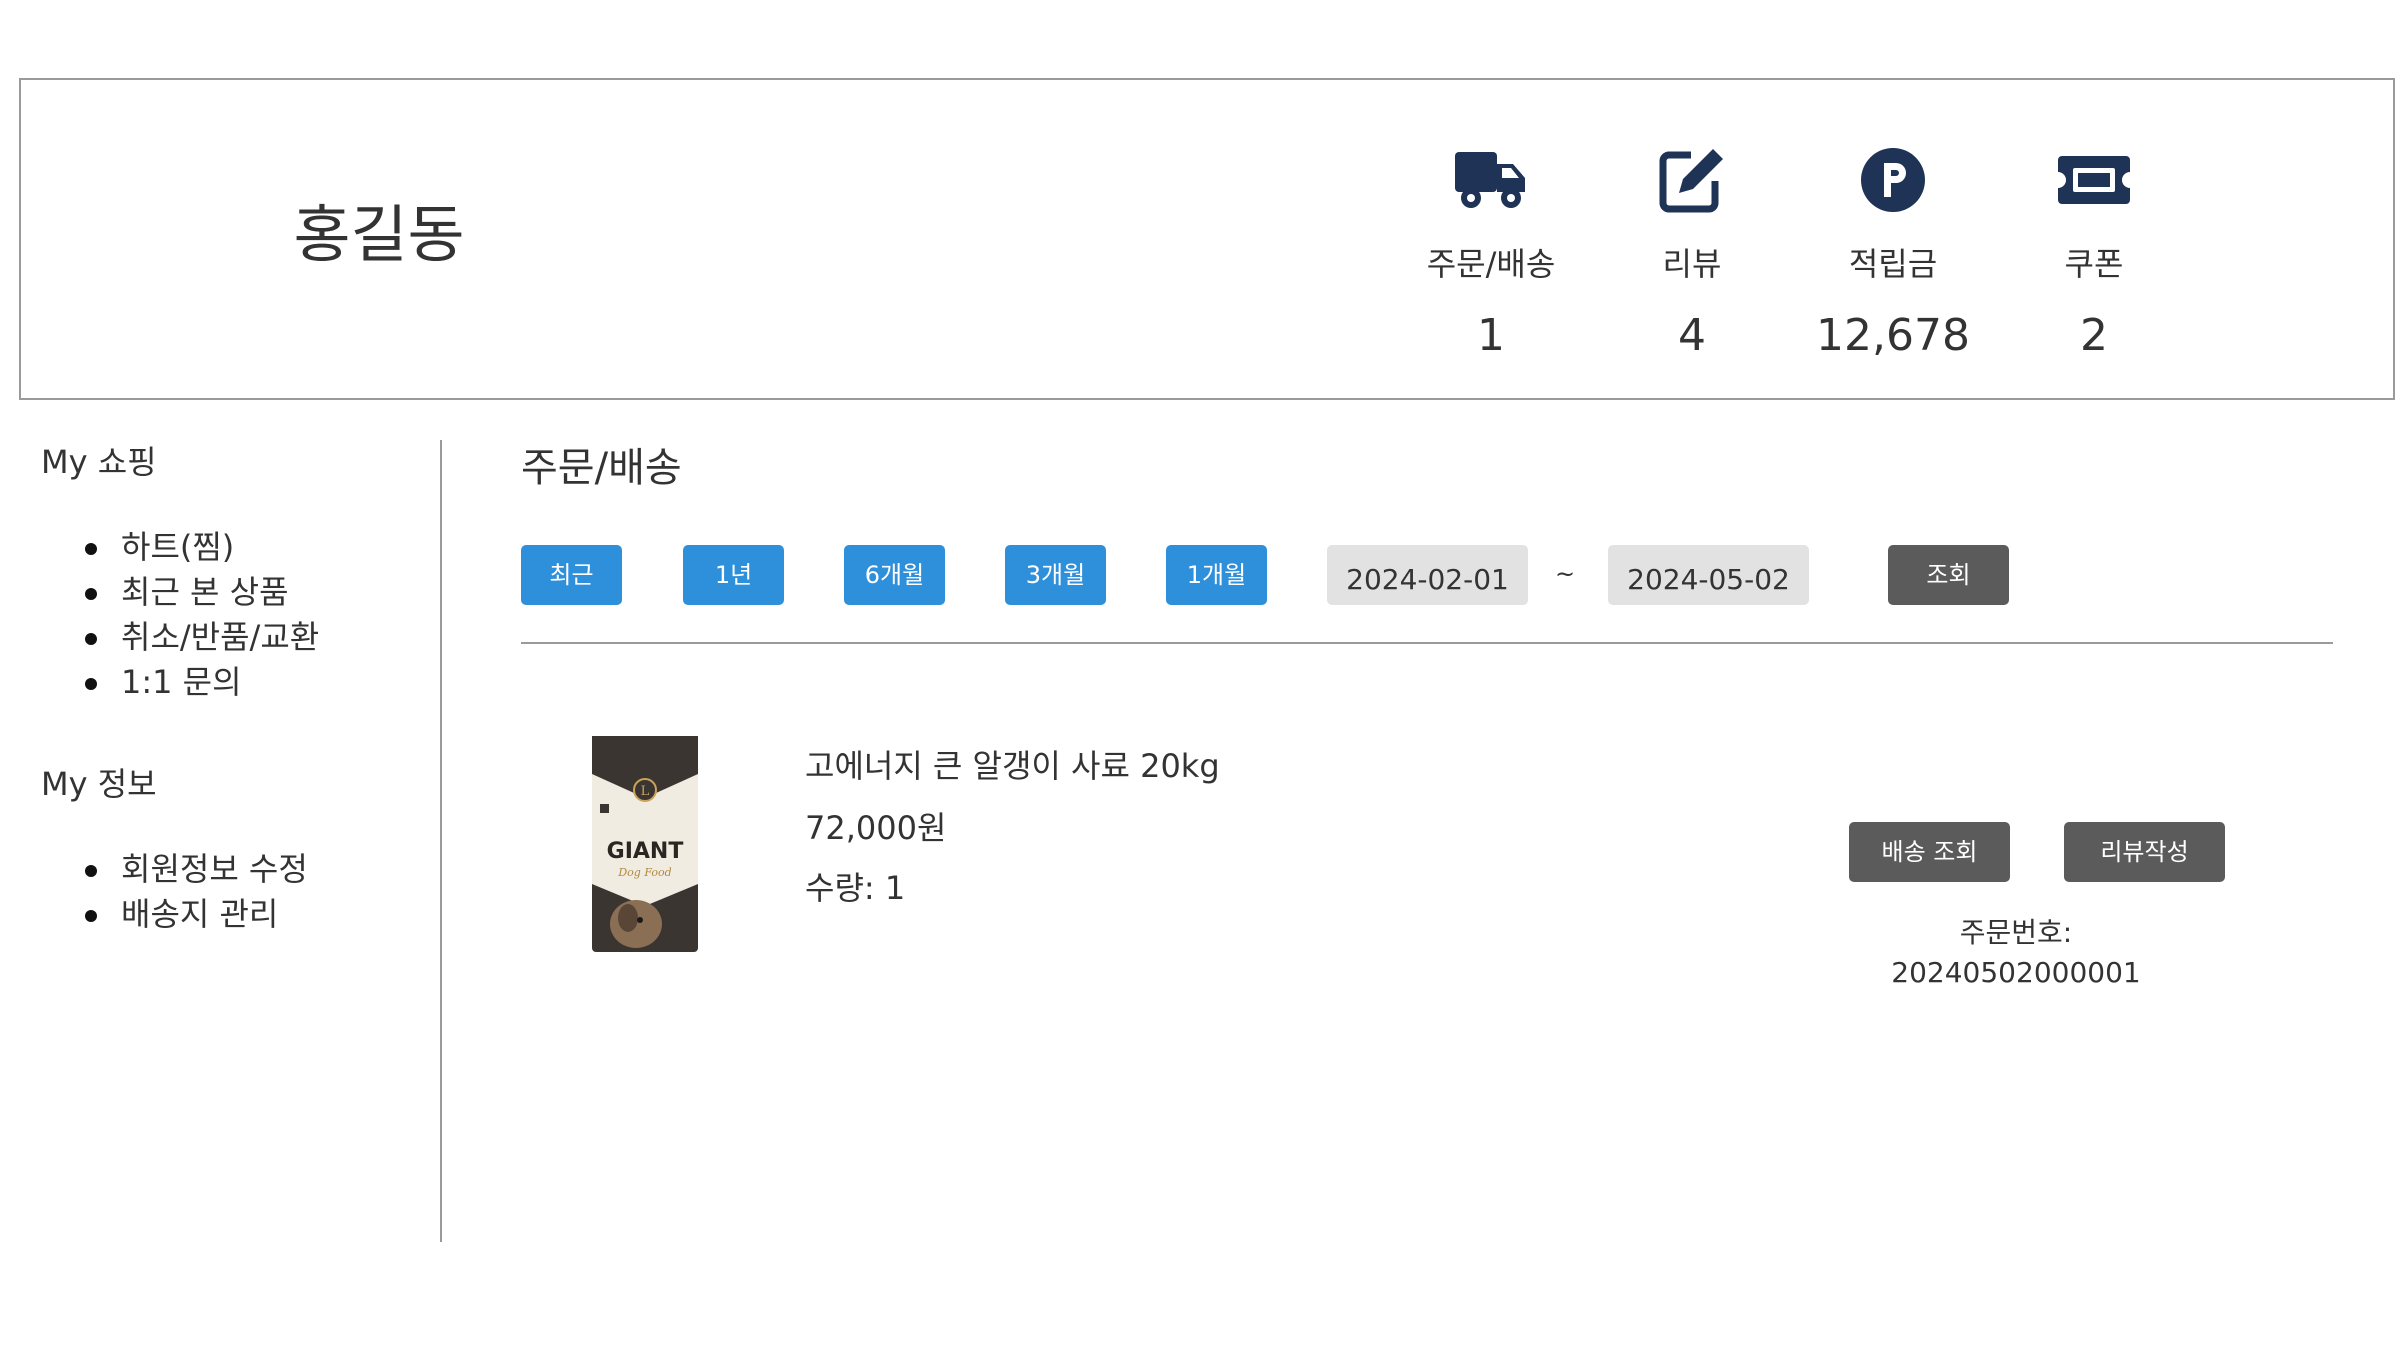 Image resolution: width=2400 pixels, height=1358 pixels. Describe the element at coordinates (1692, 264) in the screenshot. I see `stat-reviews-label: 리뷰` at that location.